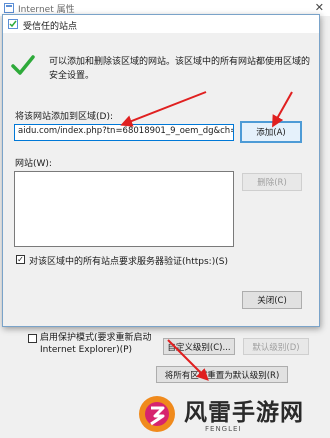 The height and width of the screenshot is (438, 330). Describe the element at coordinates (128, 262) in the screenshot. I see `https-label: 对该区域中的所有站点要求服务器验证(https:)(S)` at that location.